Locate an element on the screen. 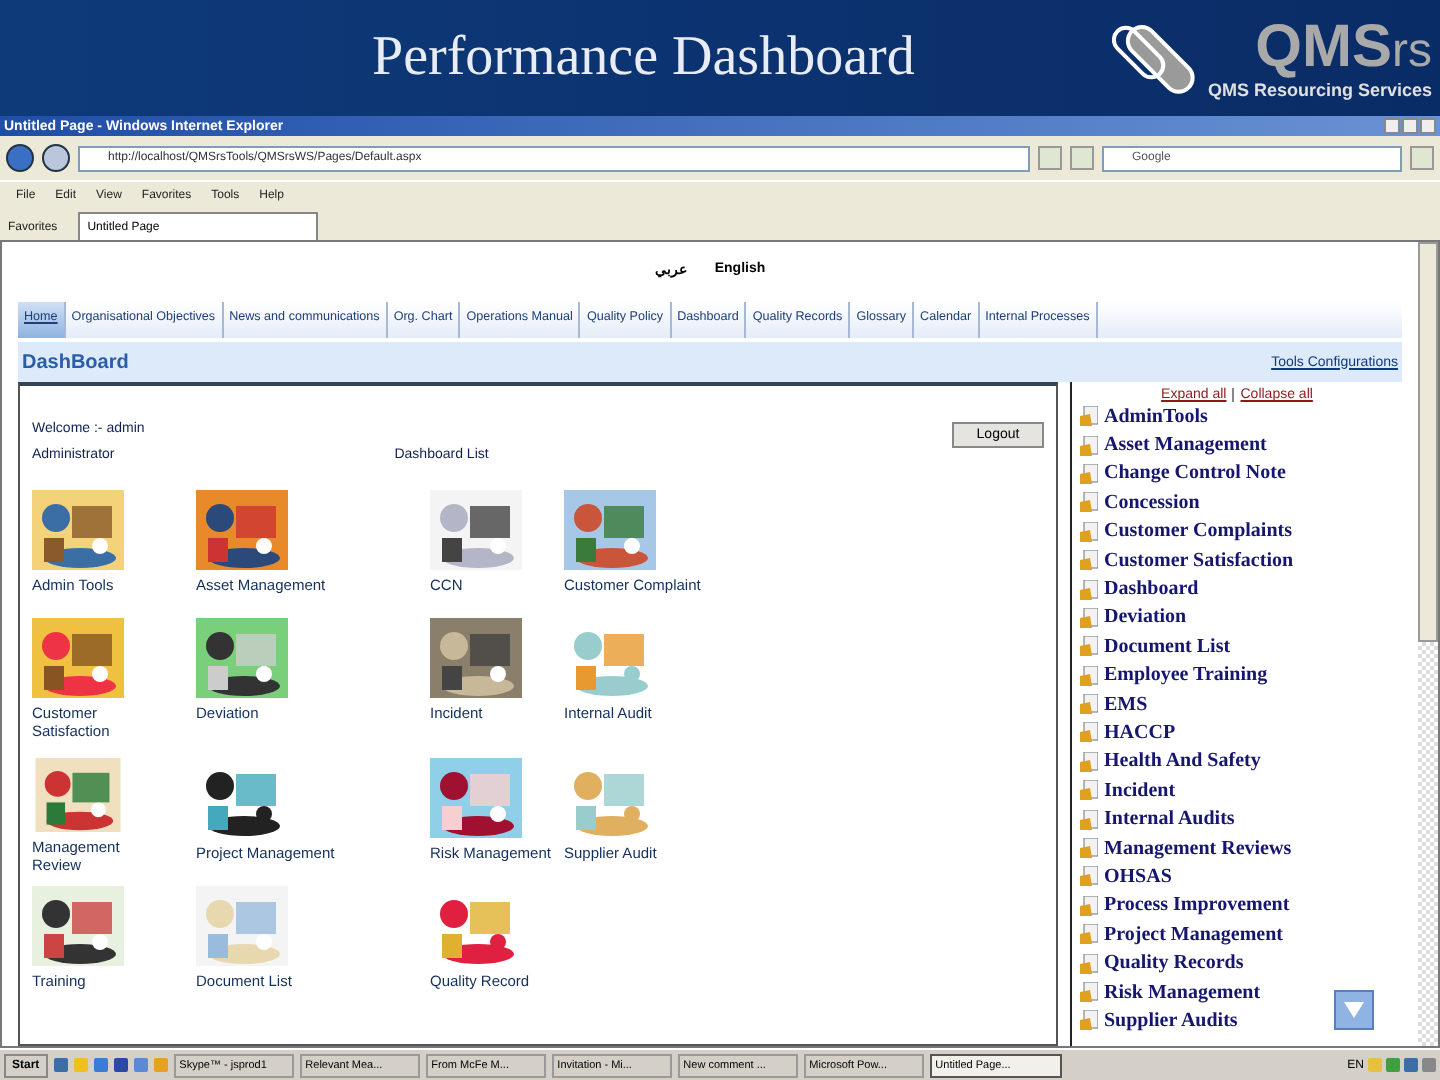  back-button is located at coordinates (20, 158).